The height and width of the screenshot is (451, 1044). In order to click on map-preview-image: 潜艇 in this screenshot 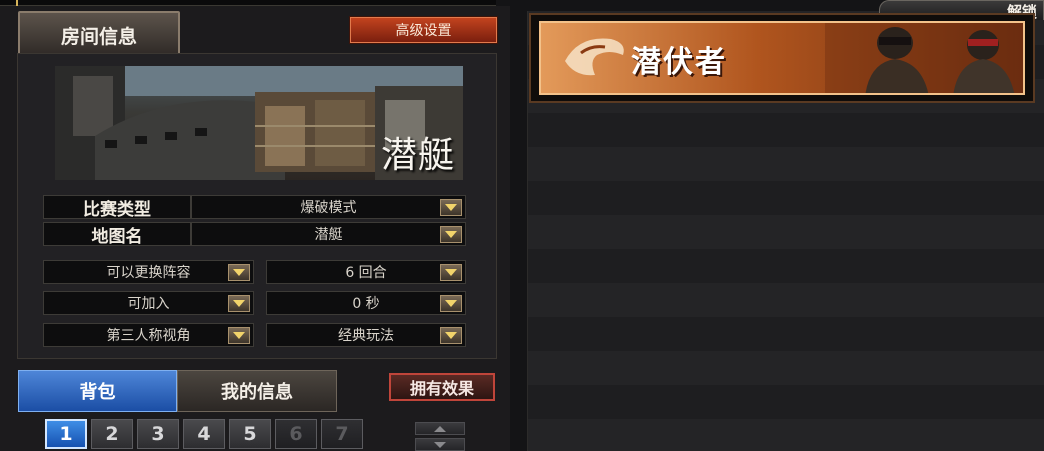, I will do `click(259, 123)`.